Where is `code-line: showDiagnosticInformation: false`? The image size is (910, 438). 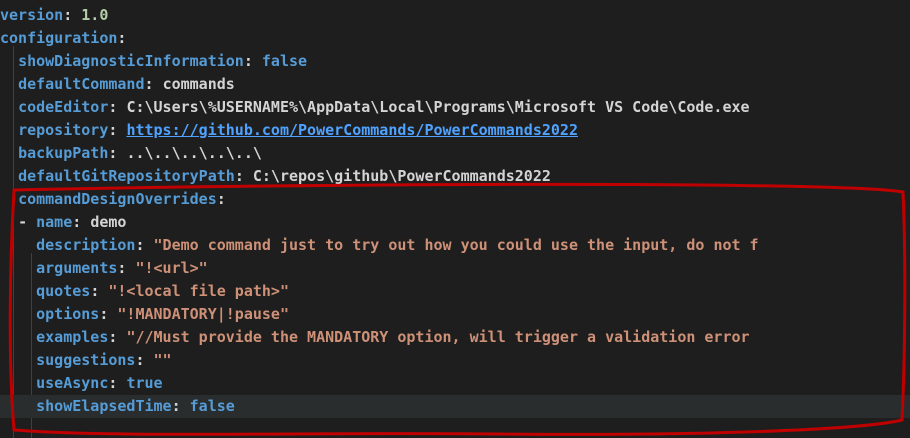
code-line: showDiagnosticInformation: false is located at coordinates (455, 61).